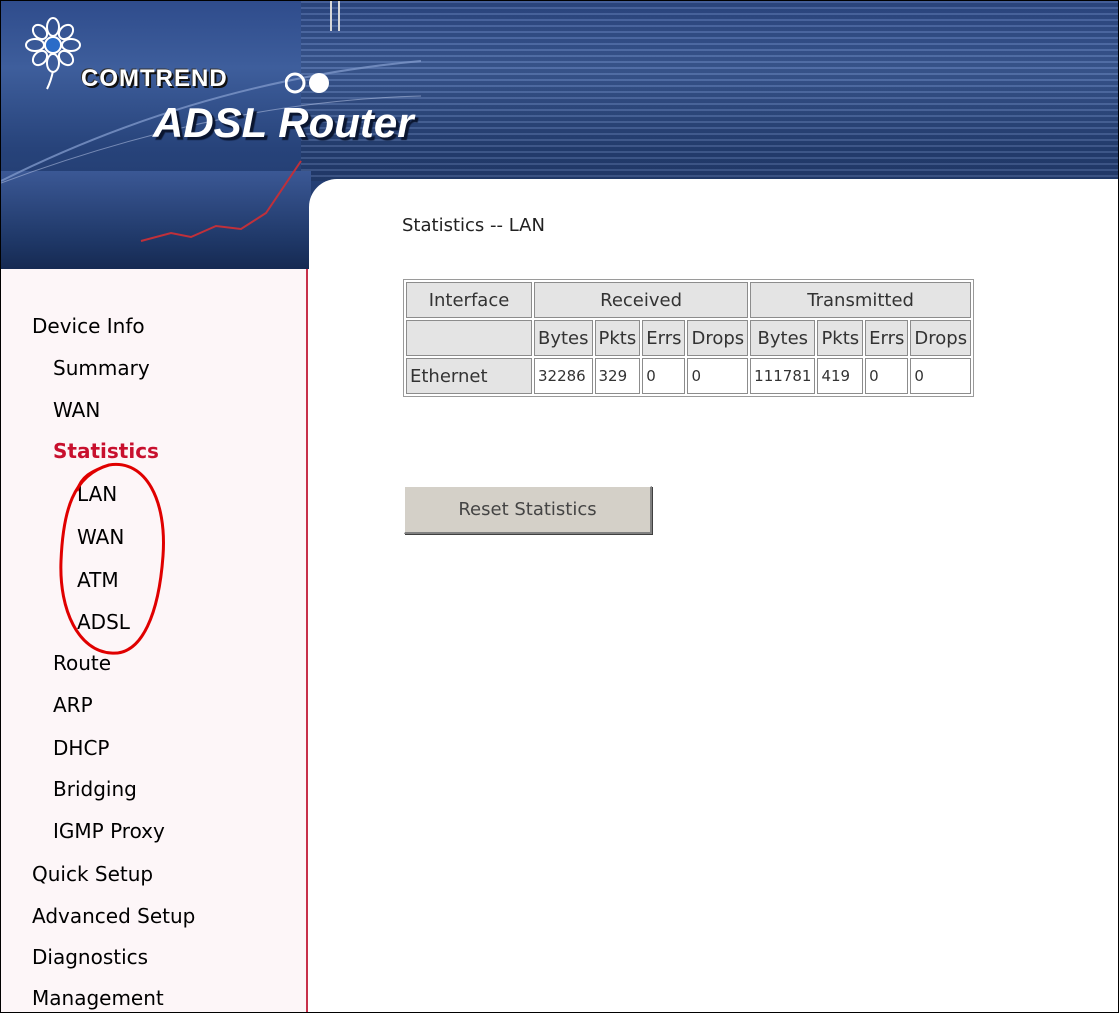  What do you see at coordinates (840, 376) in the screenshot?
I see `table-cell-tx-pkts: 419` at bounding box center [840, 376].